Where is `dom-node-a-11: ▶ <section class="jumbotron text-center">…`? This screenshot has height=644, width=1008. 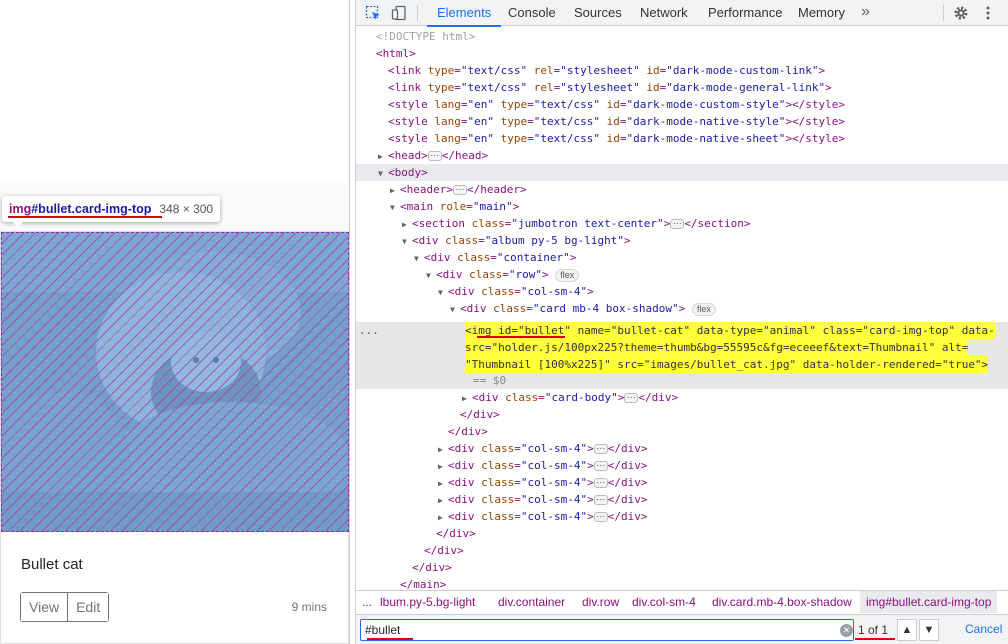
dom-node-a-11: ▶ <section class="jumbotron text-center">… is located at coordinates (682, 223).